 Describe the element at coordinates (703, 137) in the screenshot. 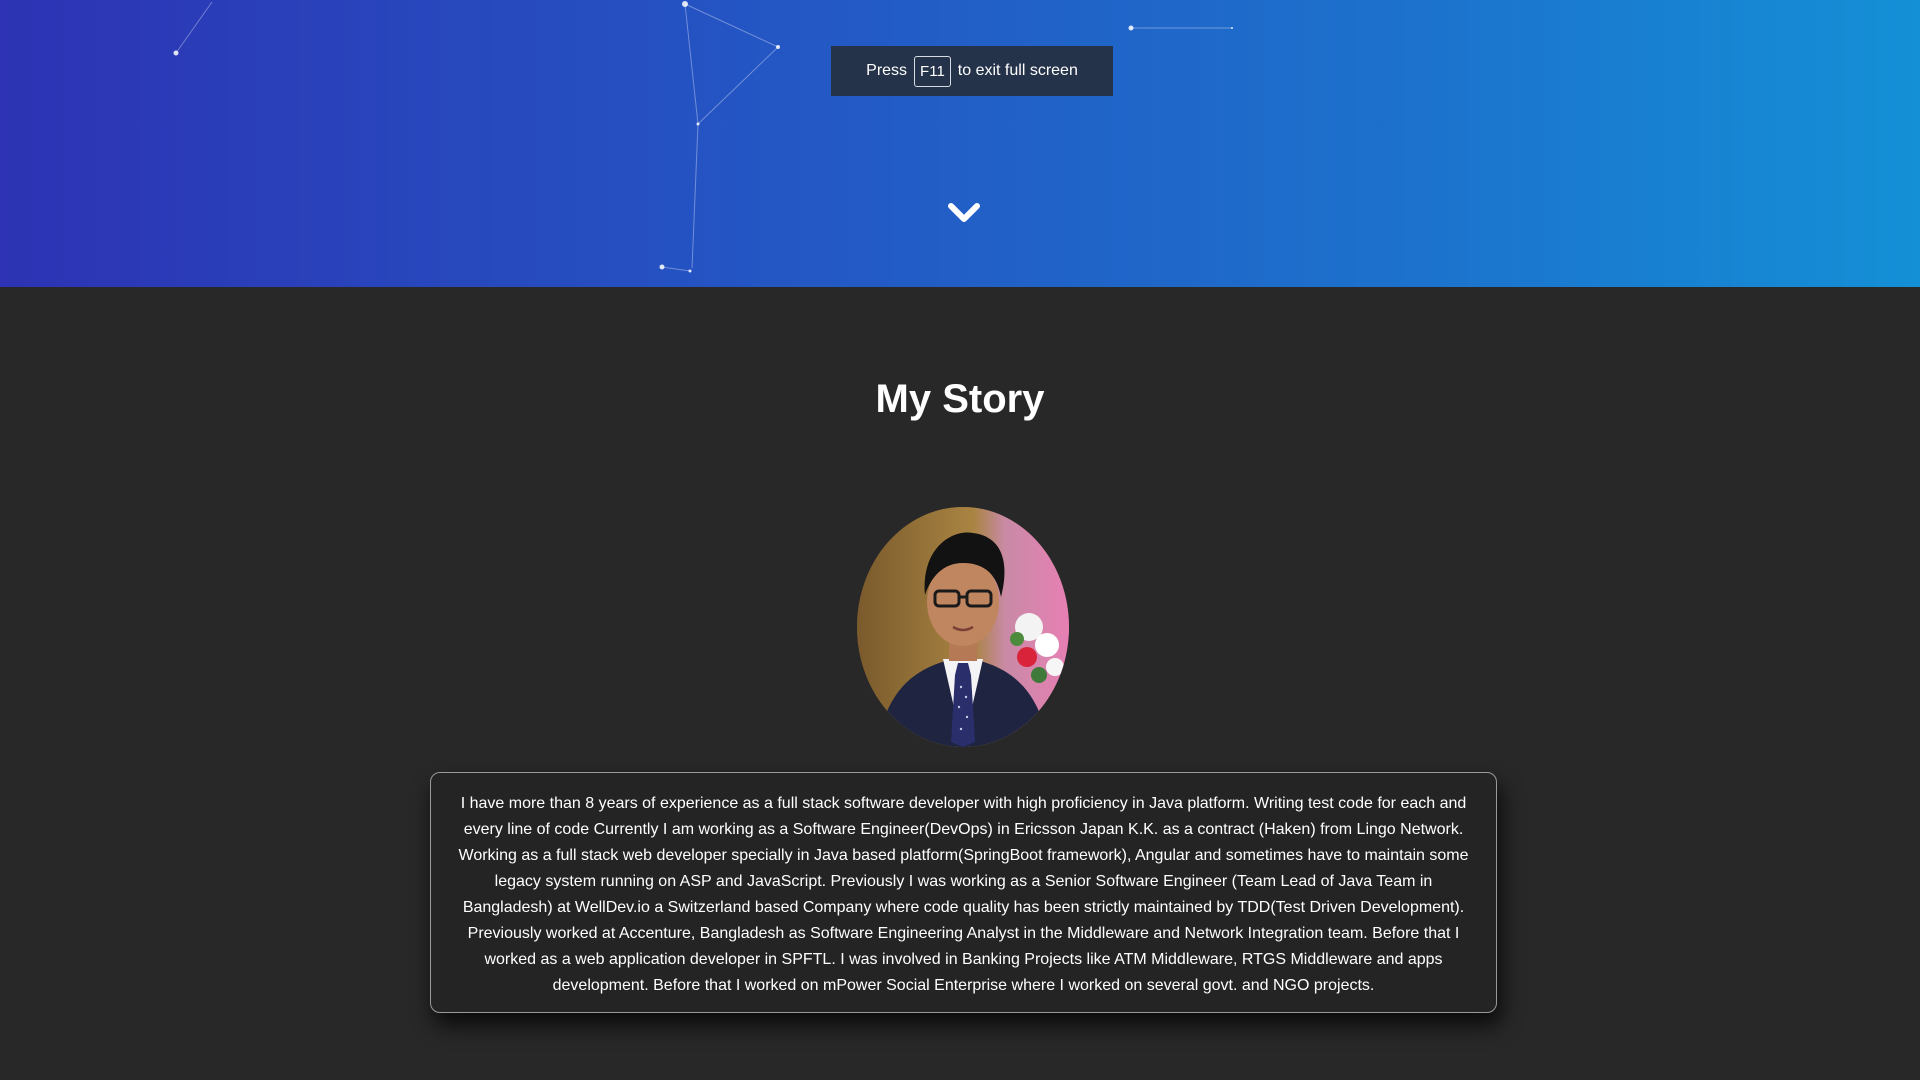

I see `particle-network-background` at that location.